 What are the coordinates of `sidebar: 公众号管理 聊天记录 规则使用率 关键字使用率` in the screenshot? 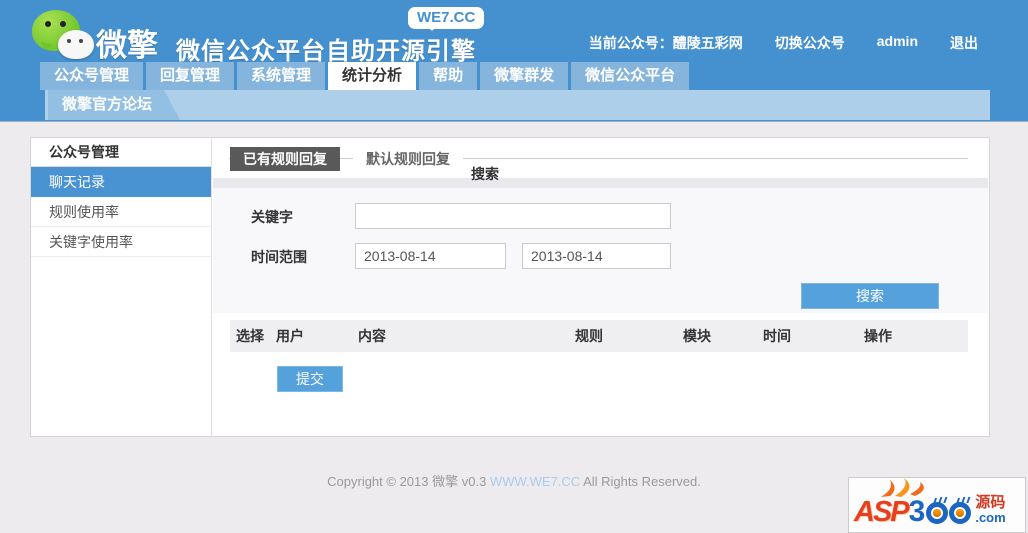 It's located at (121, 287).